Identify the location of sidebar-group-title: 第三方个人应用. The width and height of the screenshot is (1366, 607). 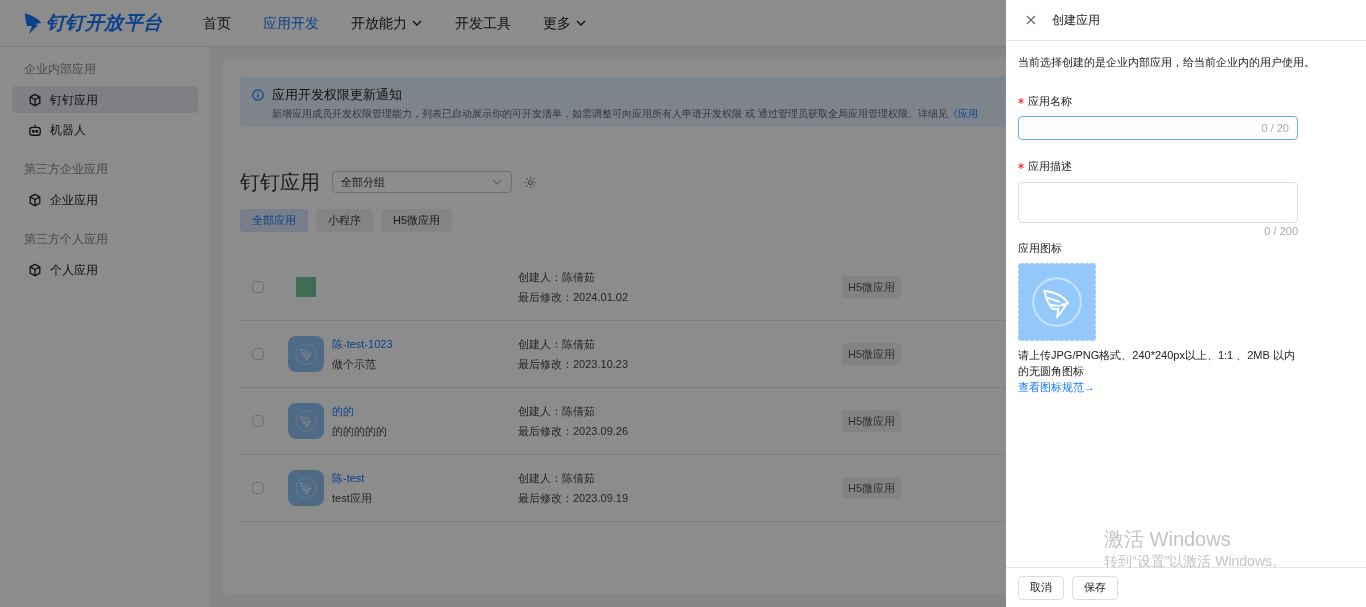
(66, 239).